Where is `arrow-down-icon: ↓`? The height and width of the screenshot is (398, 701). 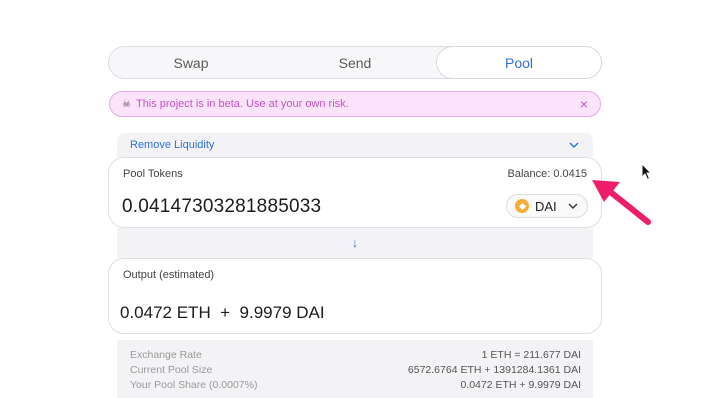
arrow-down-icon: ↓ is located at coordinates (355, 243).